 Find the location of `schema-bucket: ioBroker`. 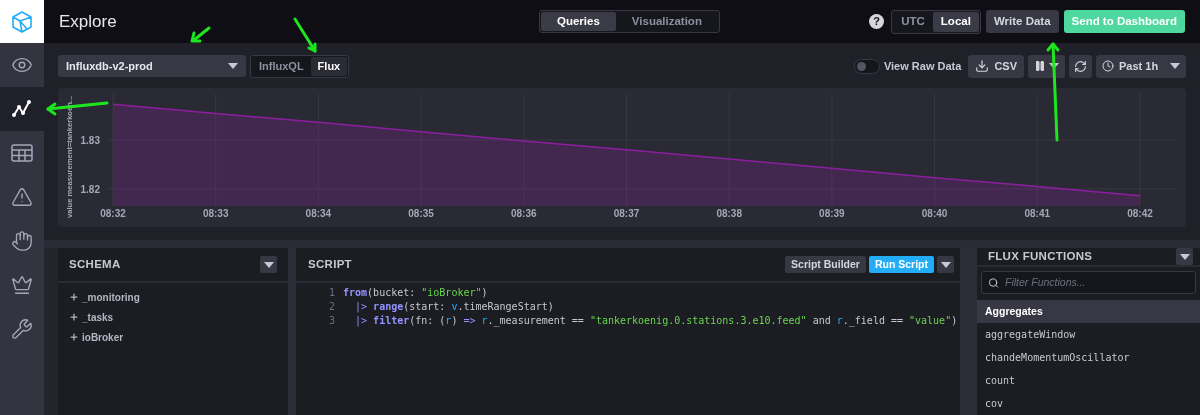

schema-bucket: ioBroker is located at coordinates (173, 337).